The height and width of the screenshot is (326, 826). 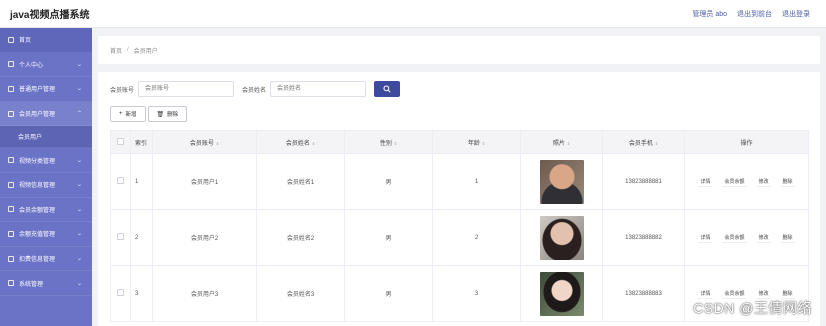 What do you see at coordinates (11, 258) in the screenshot?
I see `money-icon` at bounding box center [11, 258].